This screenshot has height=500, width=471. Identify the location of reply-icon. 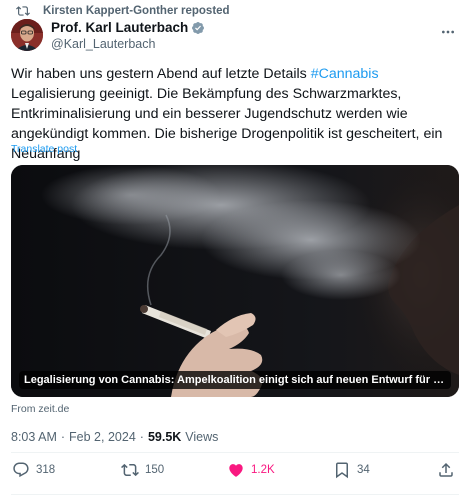
(21, 470).